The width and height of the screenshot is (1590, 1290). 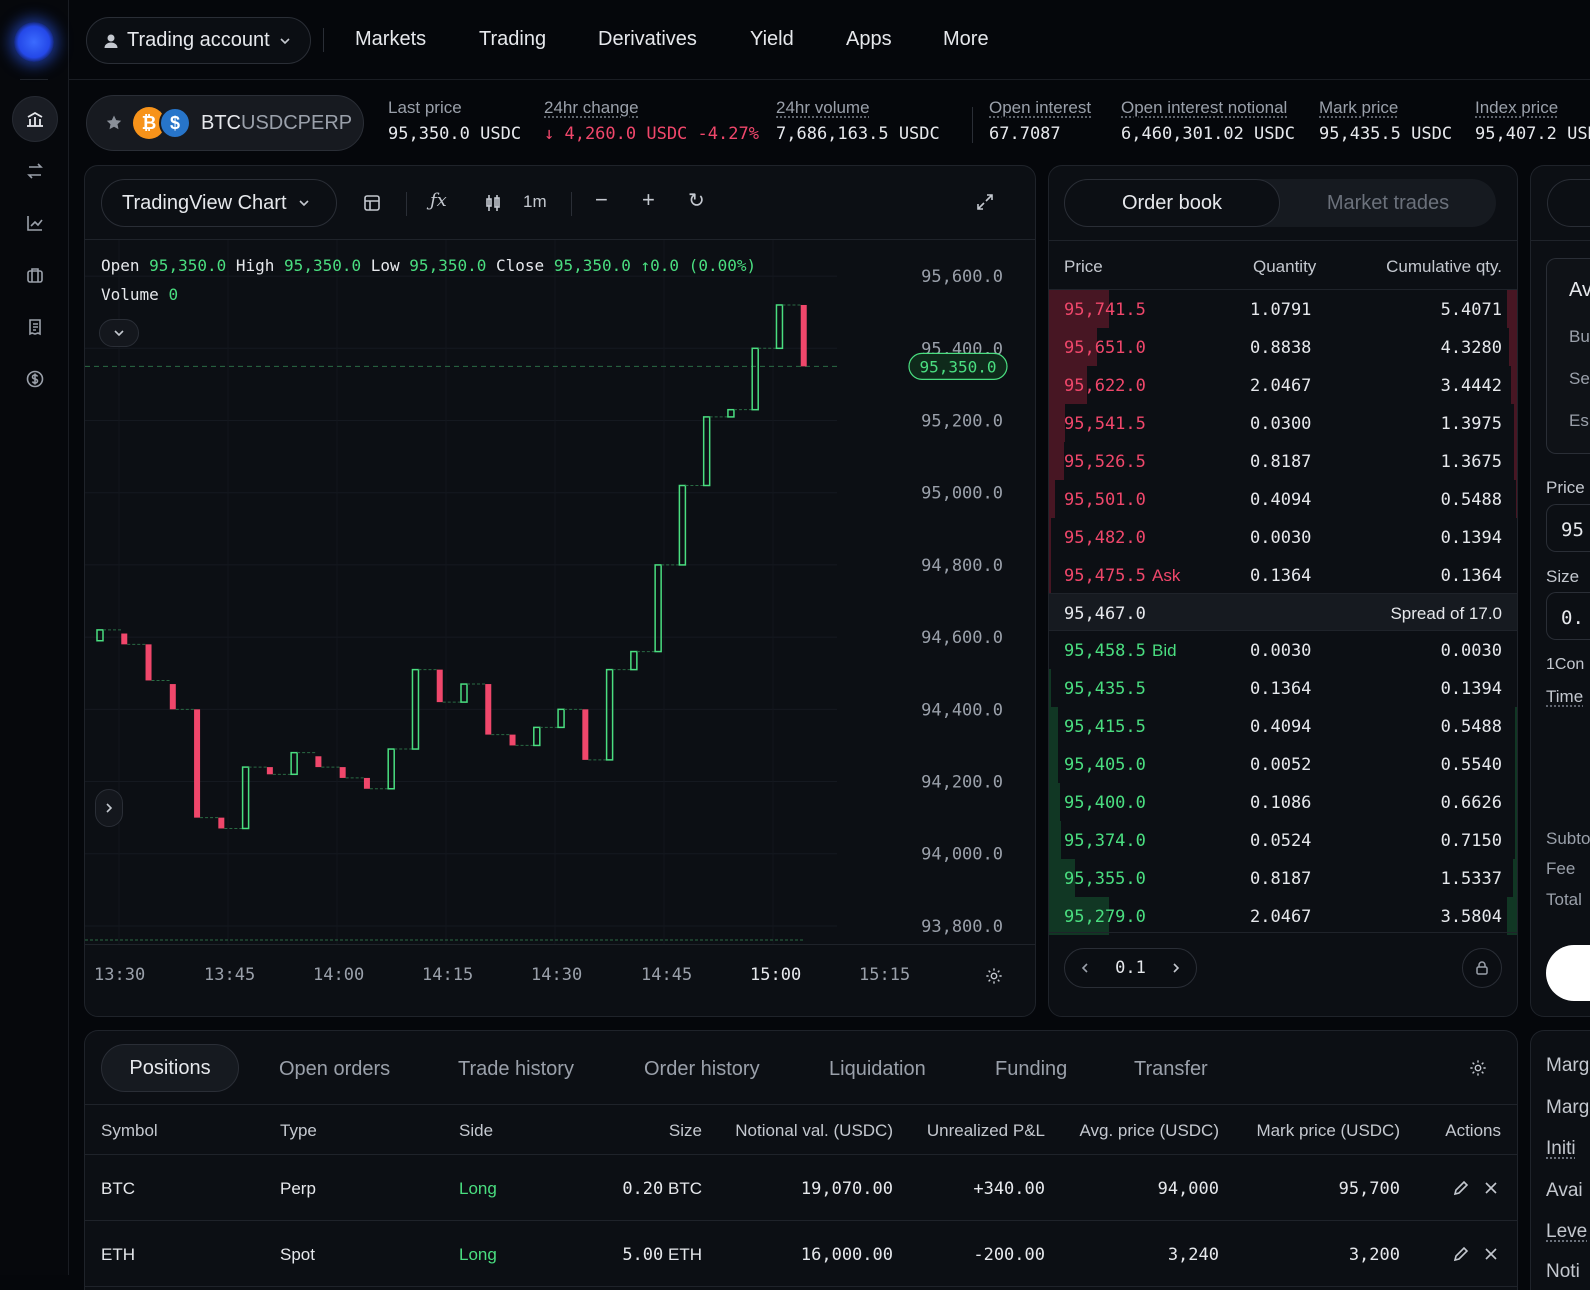 What do you see at coordinates (1283, 461) in the screenshot?
I see `ask-row: 95,526.5 0.8187 1.3675` at bounding box center [1283, 461].